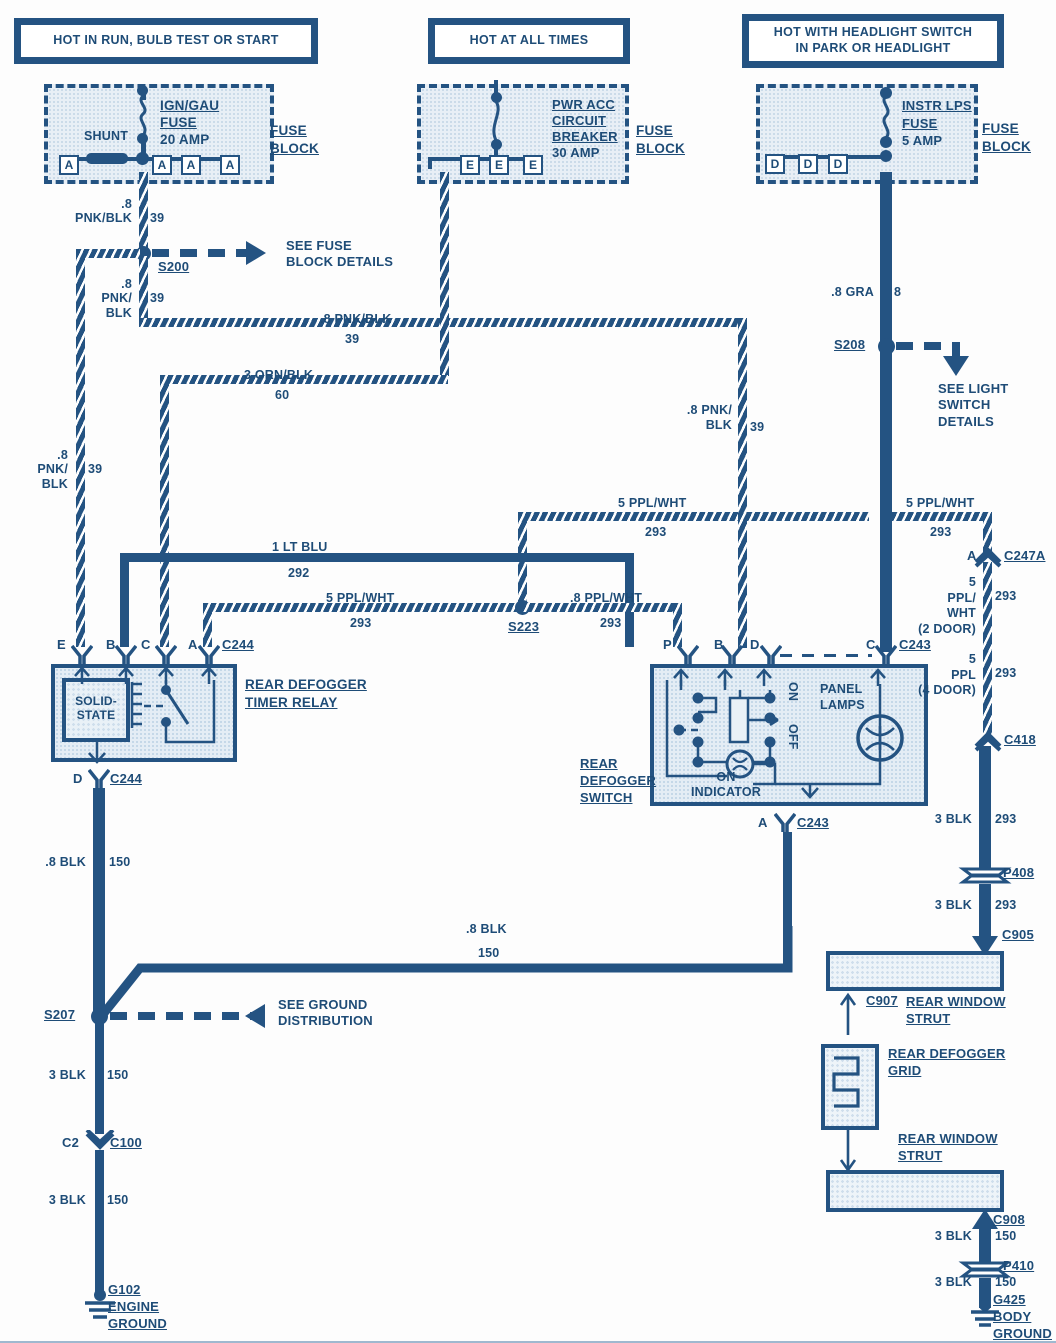 Image resolution: width=1056 pixels, height=1343 pixels. What do you see at coordinates (157, 298) in the screenshot?
I see `wire-label-s200-circuit: 39` at bounding box center [157, 298].